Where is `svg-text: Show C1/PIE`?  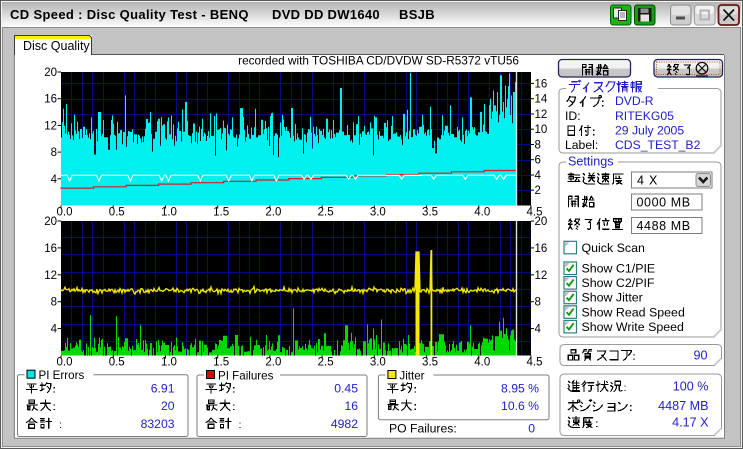 svg-text: Show C1/PIE is located at coordinates (619, 269).